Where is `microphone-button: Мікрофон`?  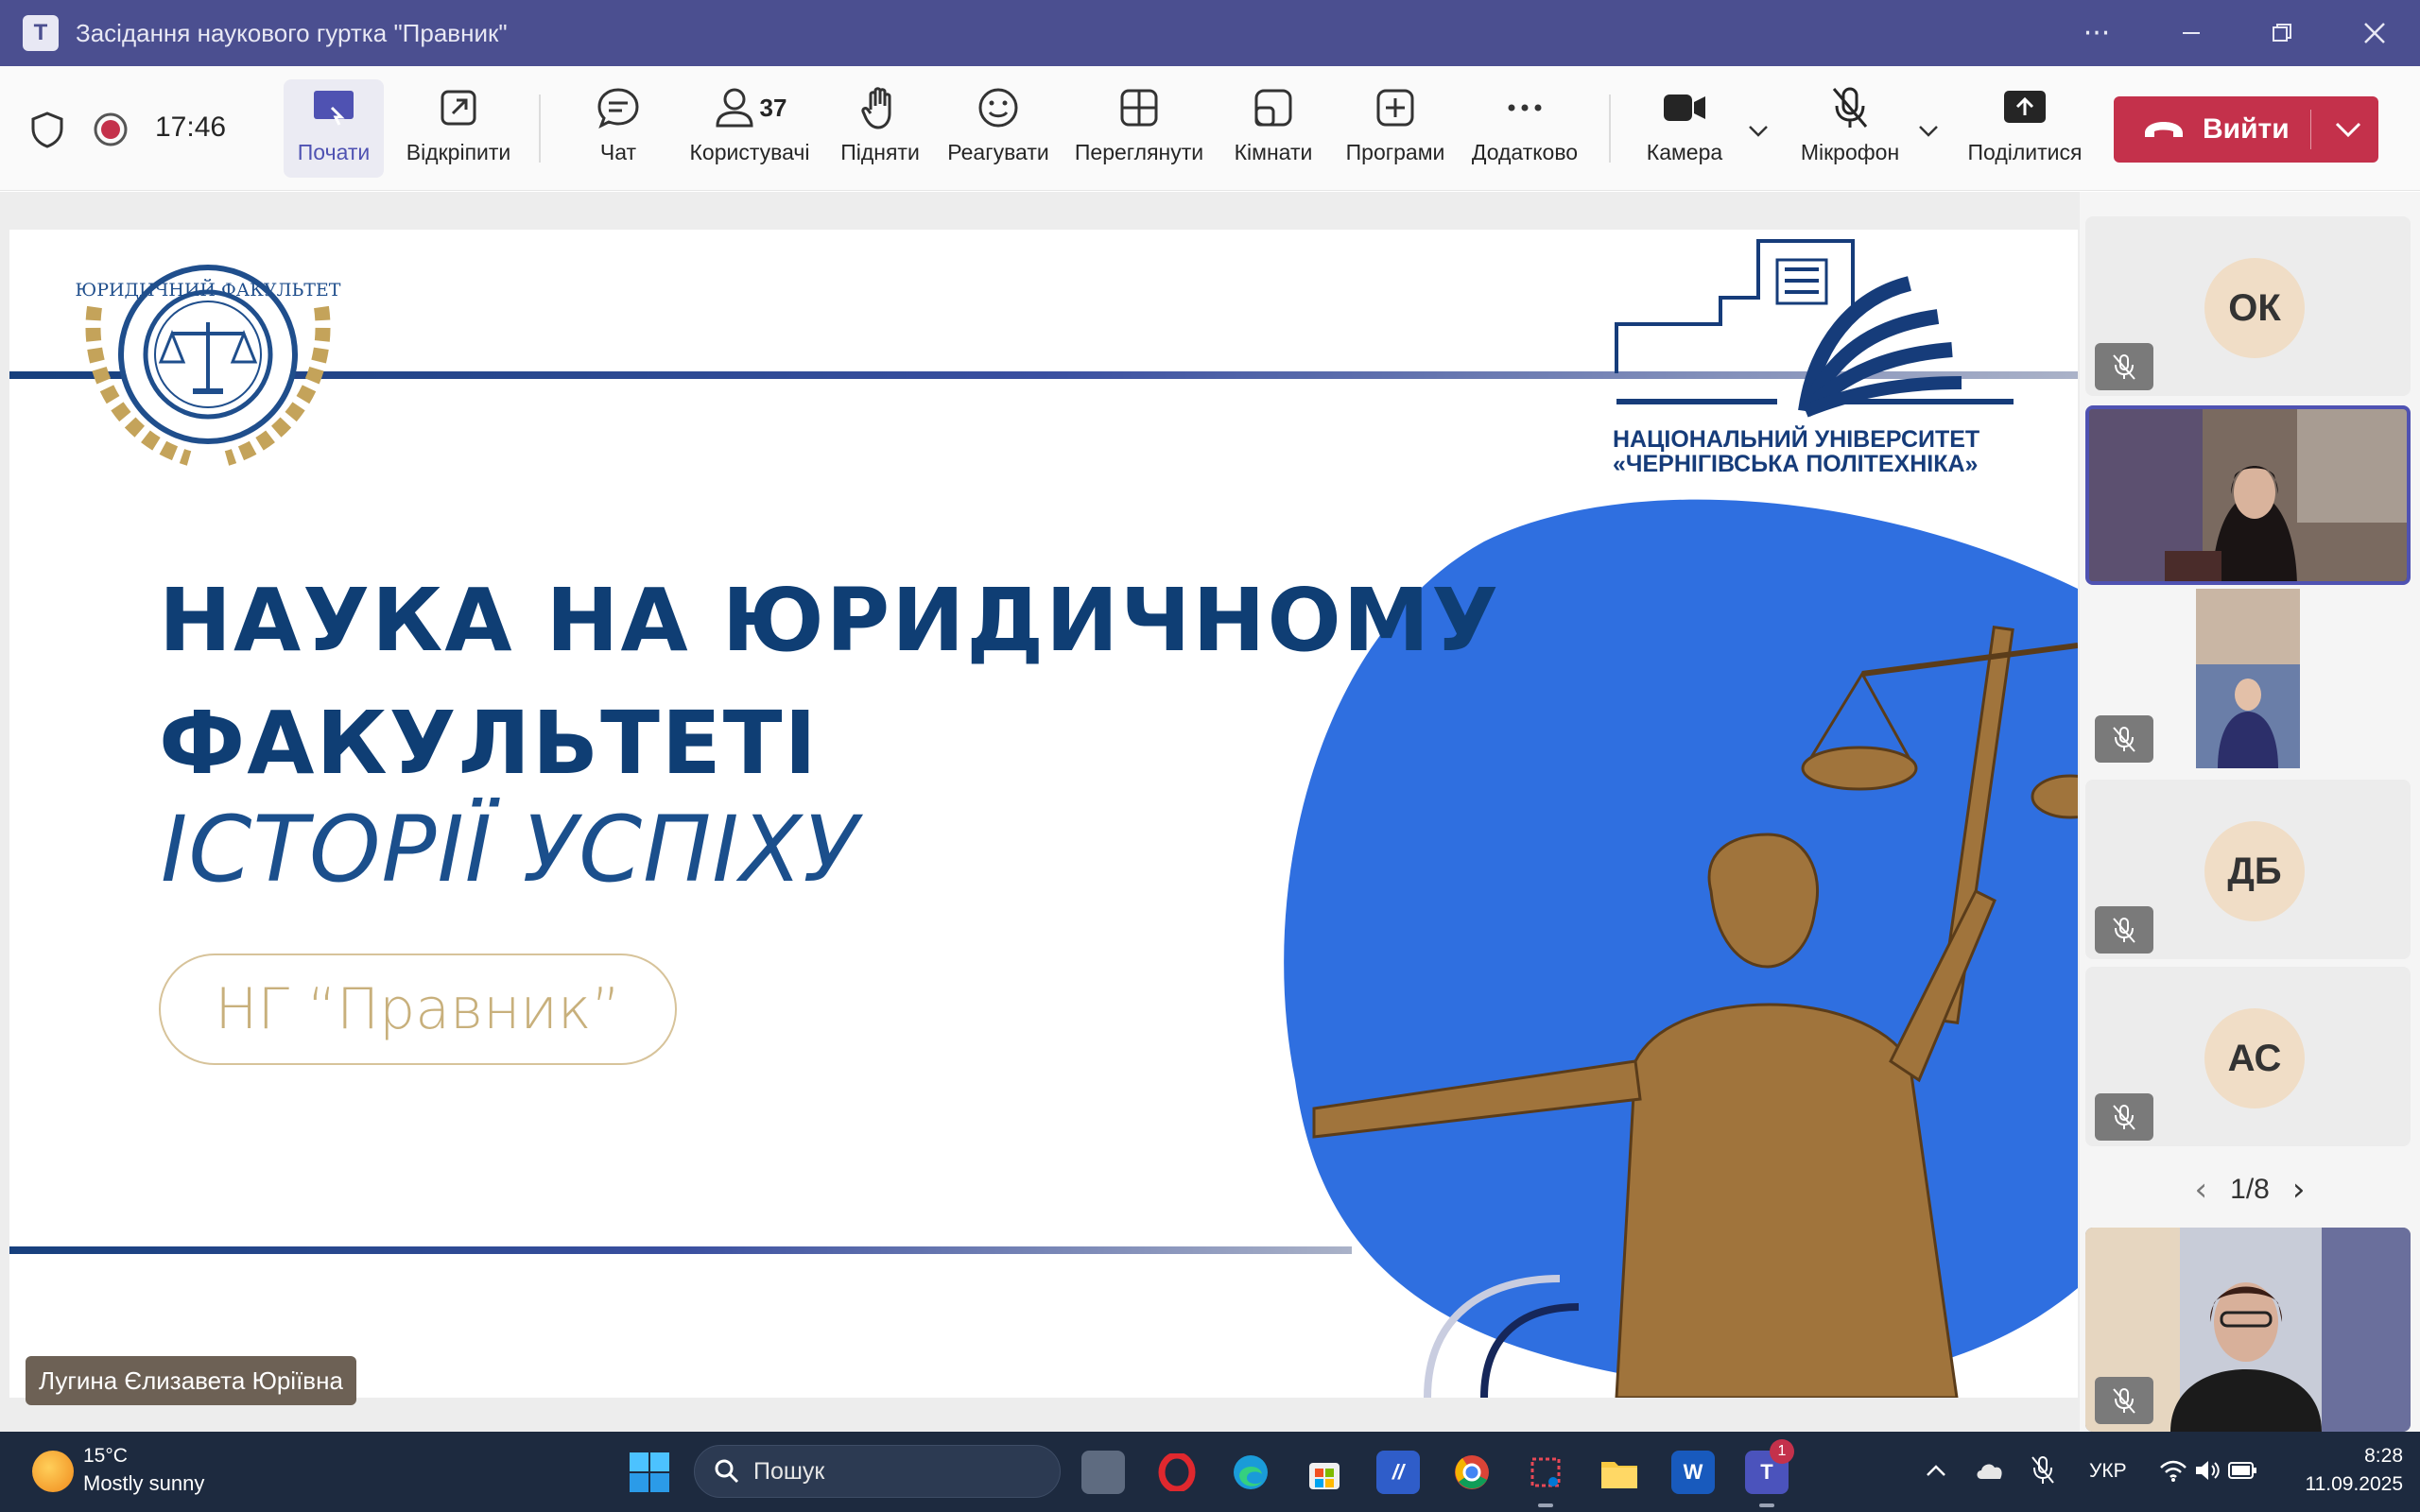 microphone-button: Мікрофон is located at coordinates (1850, 128).